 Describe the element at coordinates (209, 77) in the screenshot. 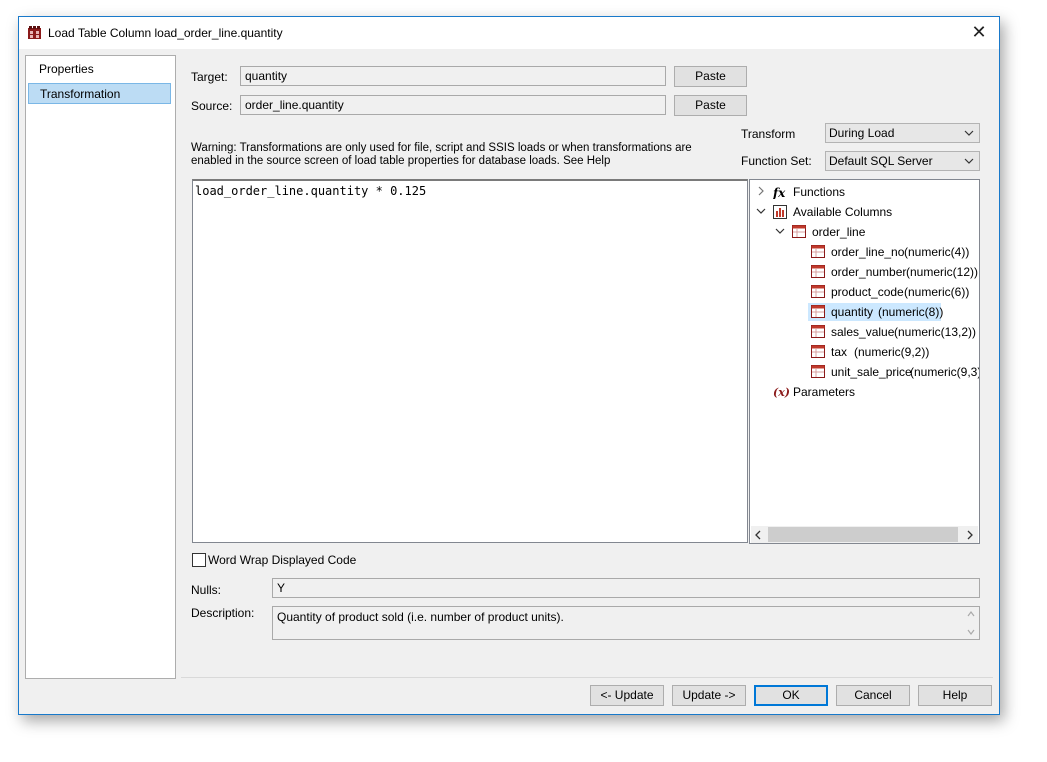

I see `target-label: Target:` at that location.